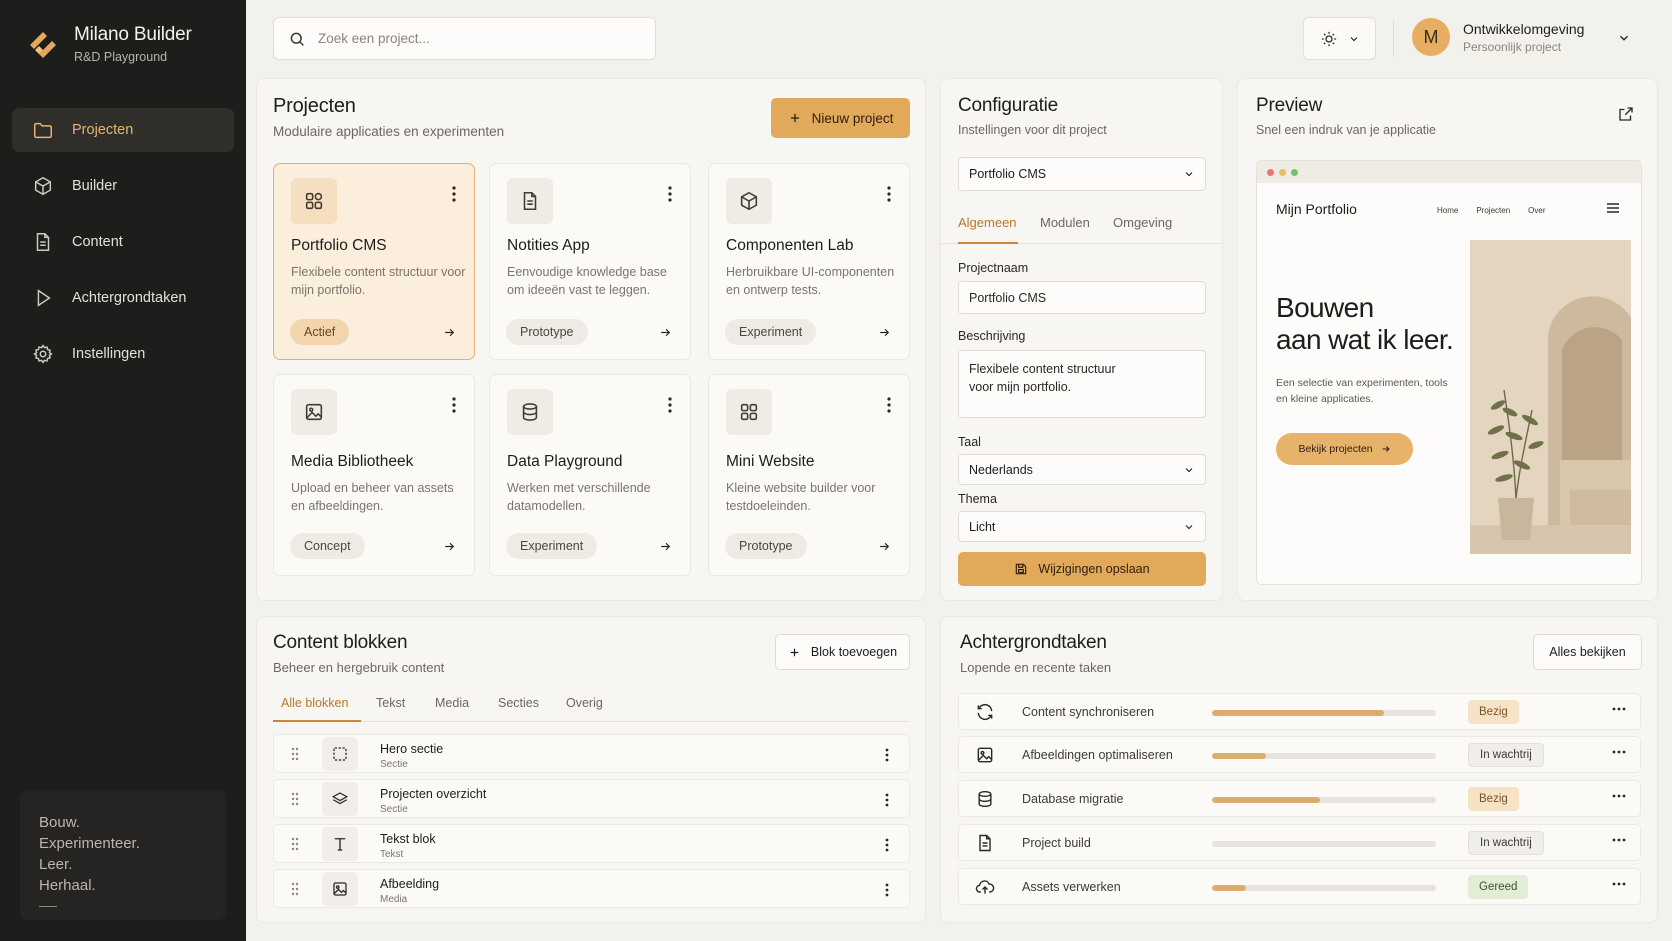 The height and width of the screenshot is (941, 1672). Describe the element at coordinates (44, 298) in the screenshot. I see `play-icon` at that location.